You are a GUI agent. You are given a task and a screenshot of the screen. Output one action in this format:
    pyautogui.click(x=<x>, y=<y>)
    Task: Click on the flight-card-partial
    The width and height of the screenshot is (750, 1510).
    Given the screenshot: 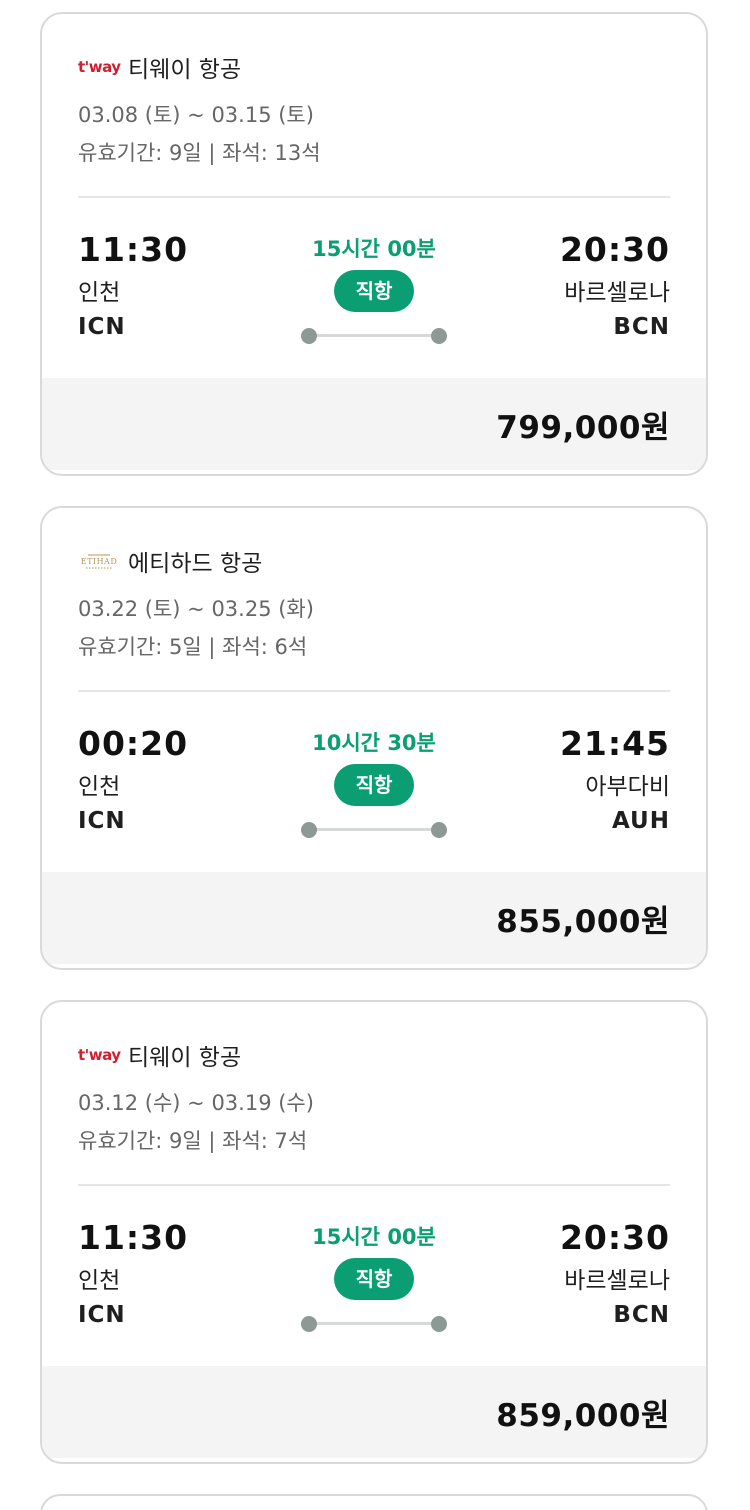 What is the action you would take?
    pyautogui.click(x=374, y=1502)
    